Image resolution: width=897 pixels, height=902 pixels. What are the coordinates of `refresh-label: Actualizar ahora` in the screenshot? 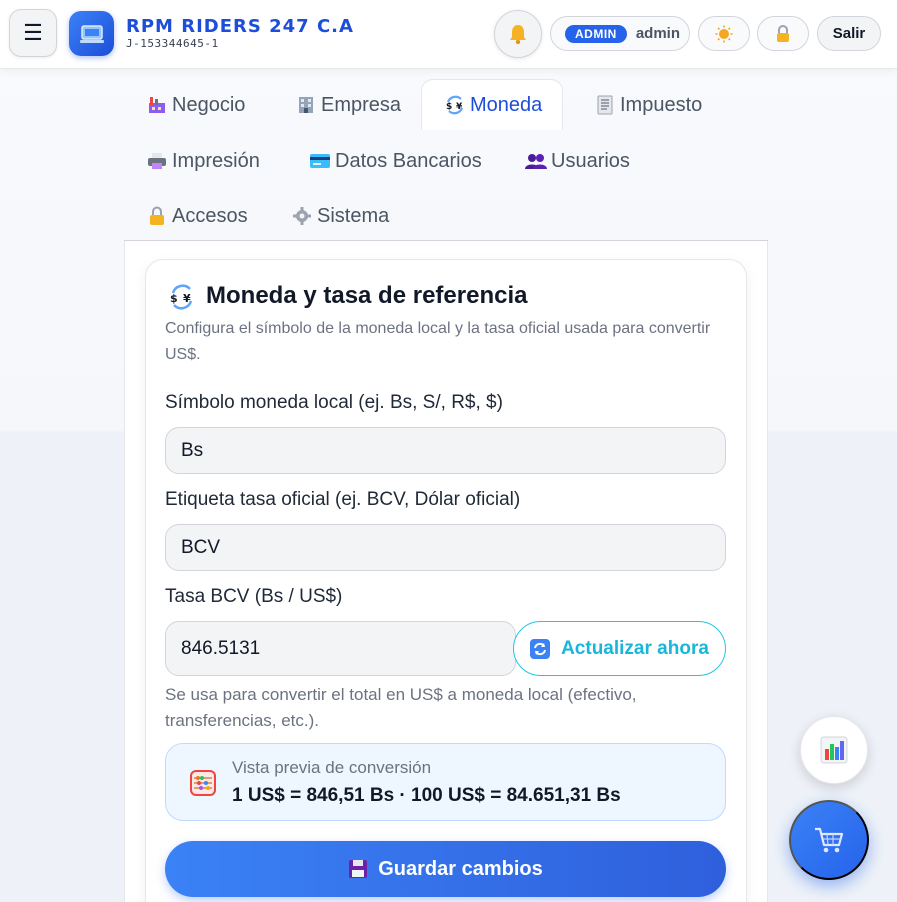 It's located at (635, 648).